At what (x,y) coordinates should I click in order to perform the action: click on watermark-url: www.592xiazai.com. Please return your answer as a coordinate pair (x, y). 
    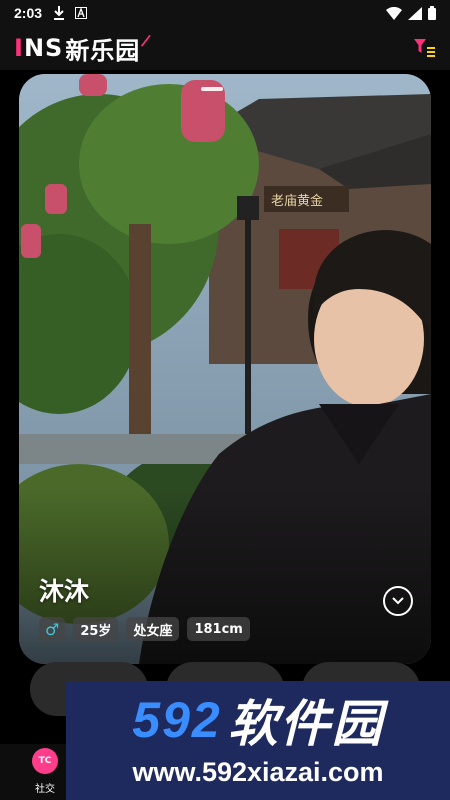
    Looking at the image, I should click on (258, 772).